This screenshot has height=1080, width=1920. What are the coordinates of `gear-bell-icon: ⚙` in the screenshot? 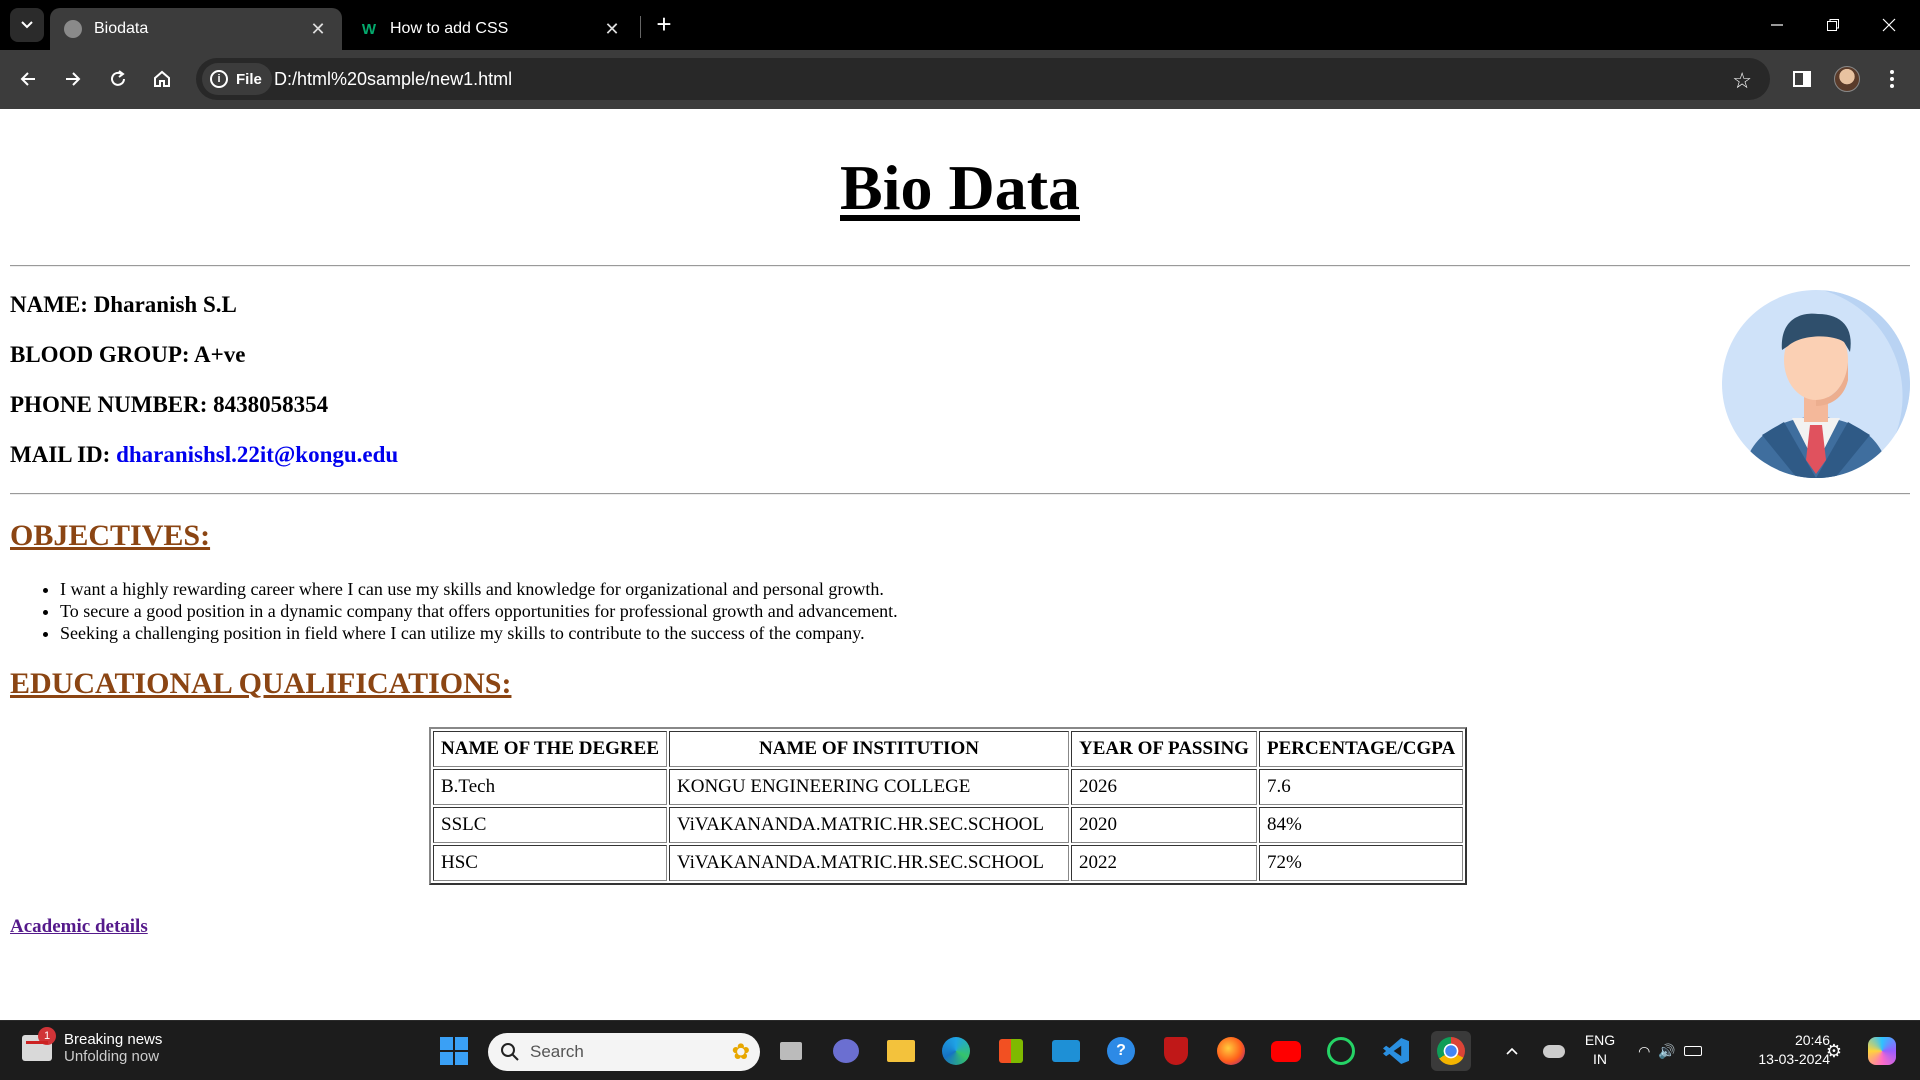 It's located at (1834, 1050).